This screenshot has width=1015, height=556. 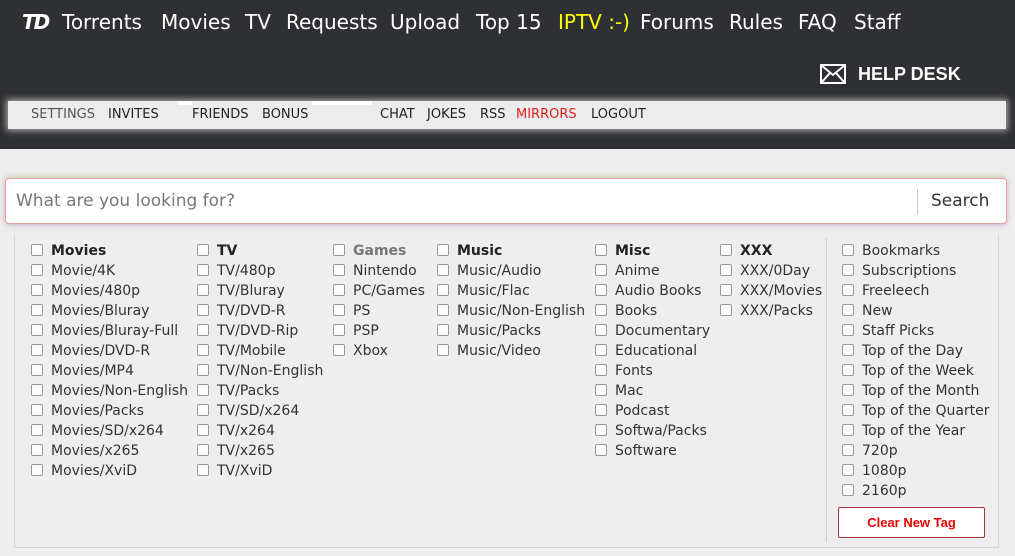 I want to click on checkbox-label: Movies/SD/x264, so click(x=107, y=431).